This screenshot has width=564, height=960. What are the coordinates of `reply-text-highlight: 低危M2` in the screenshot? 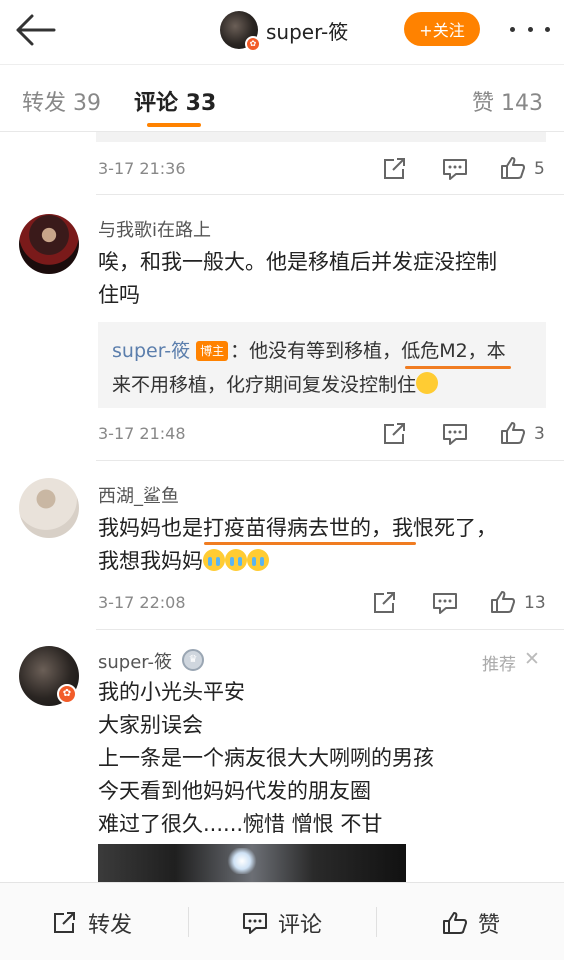 It's located at (434, 351).